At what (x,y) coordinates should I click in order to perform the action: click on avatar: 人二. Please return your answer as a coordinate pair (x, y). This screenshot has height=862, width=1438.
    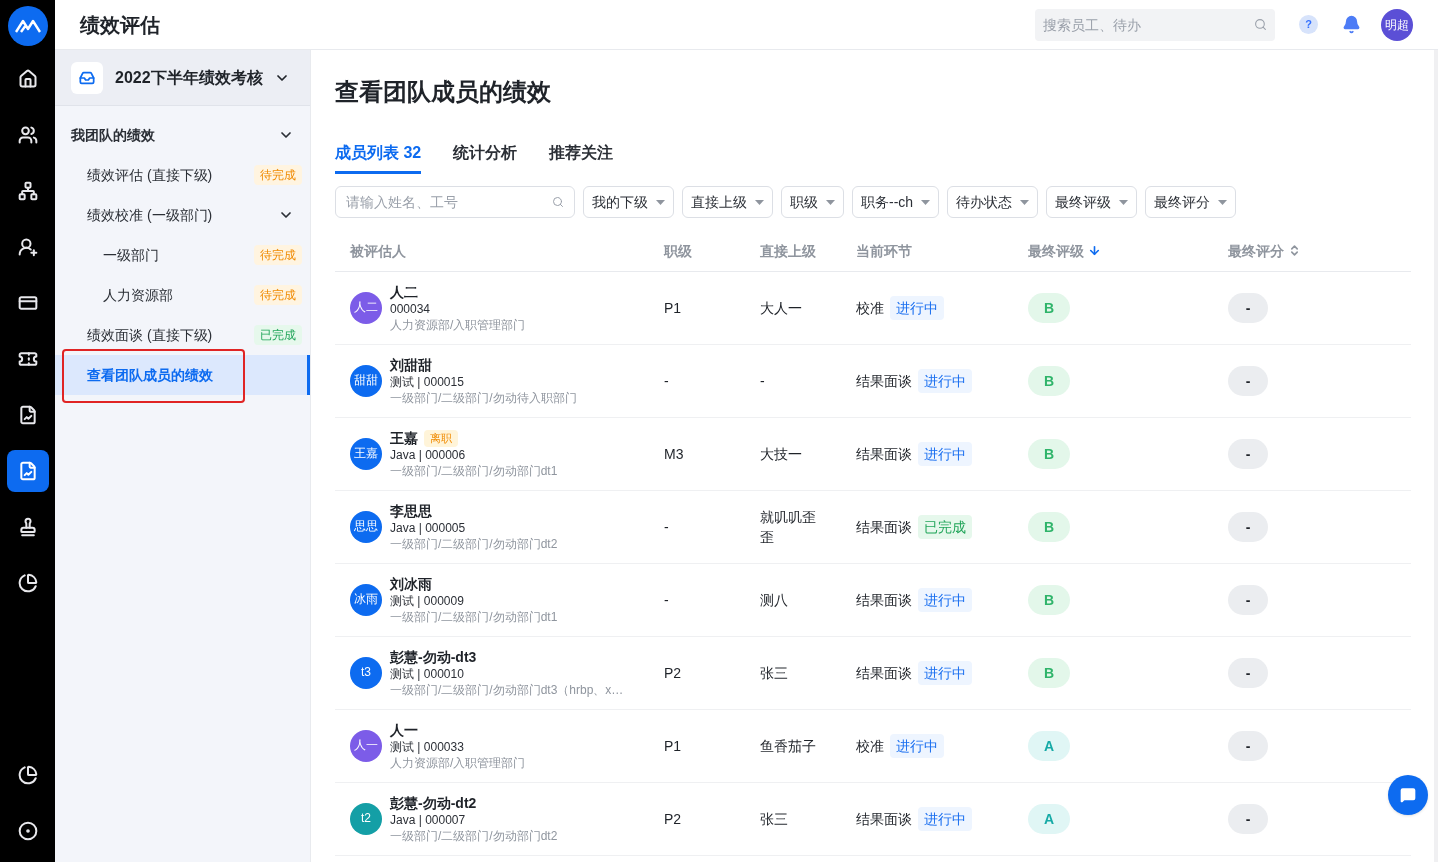
    Looking at the image, I should click on (366, 308).